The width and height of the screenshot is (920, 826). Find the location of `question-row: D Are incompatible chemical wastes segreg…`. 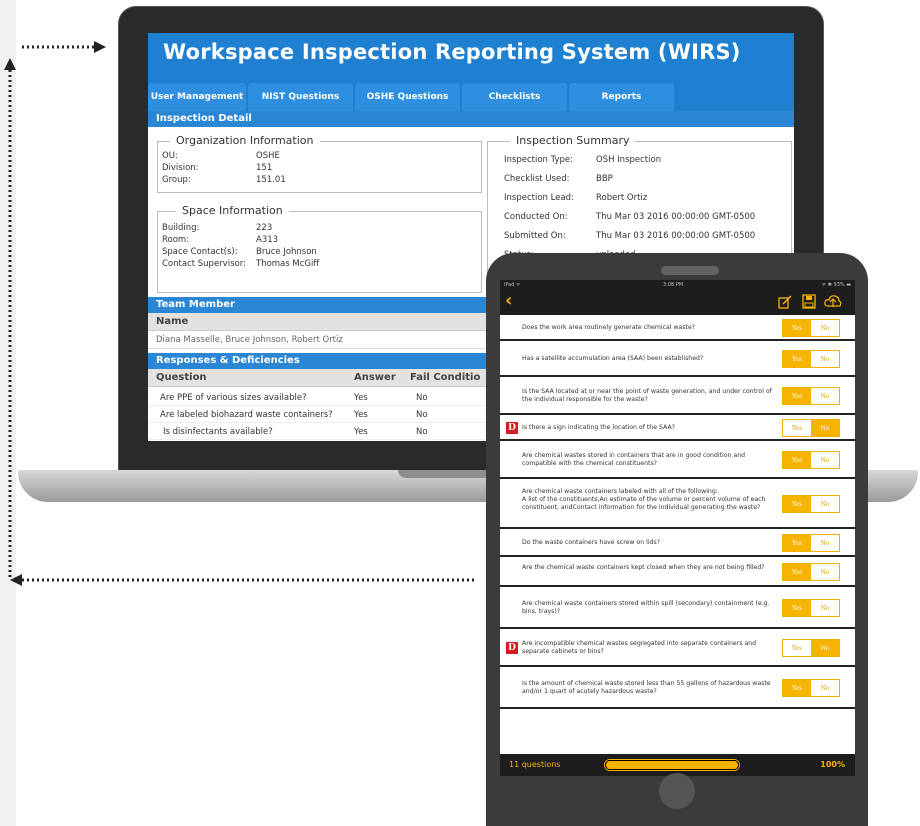

question-row: D Are incompatible chemical wastes segreg… is located at coordinates (677, 648).